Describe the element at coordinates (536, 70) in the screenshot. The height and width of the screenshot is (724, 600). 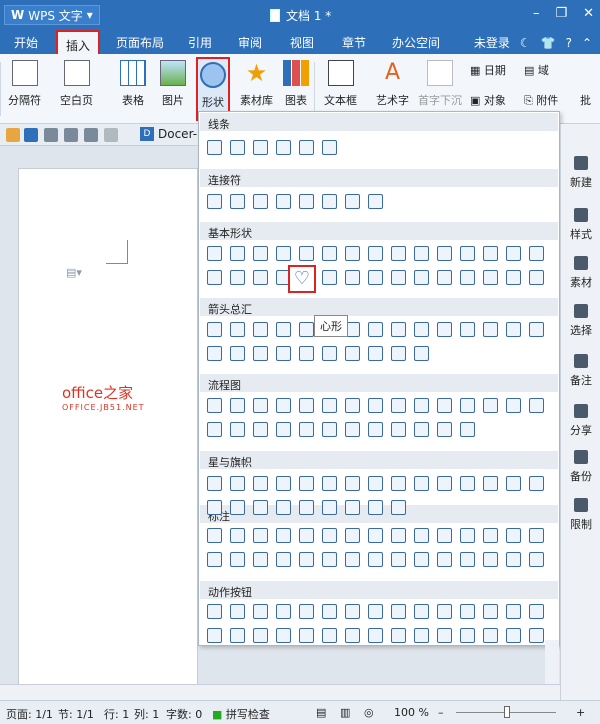
I see `field-button: ▤ 域` at that location.